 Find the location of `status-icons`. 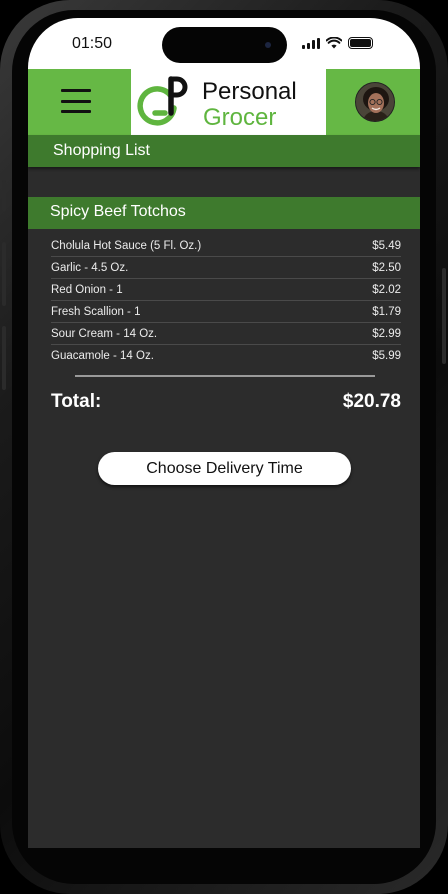

status-icons is located at coordinates (337, 43).